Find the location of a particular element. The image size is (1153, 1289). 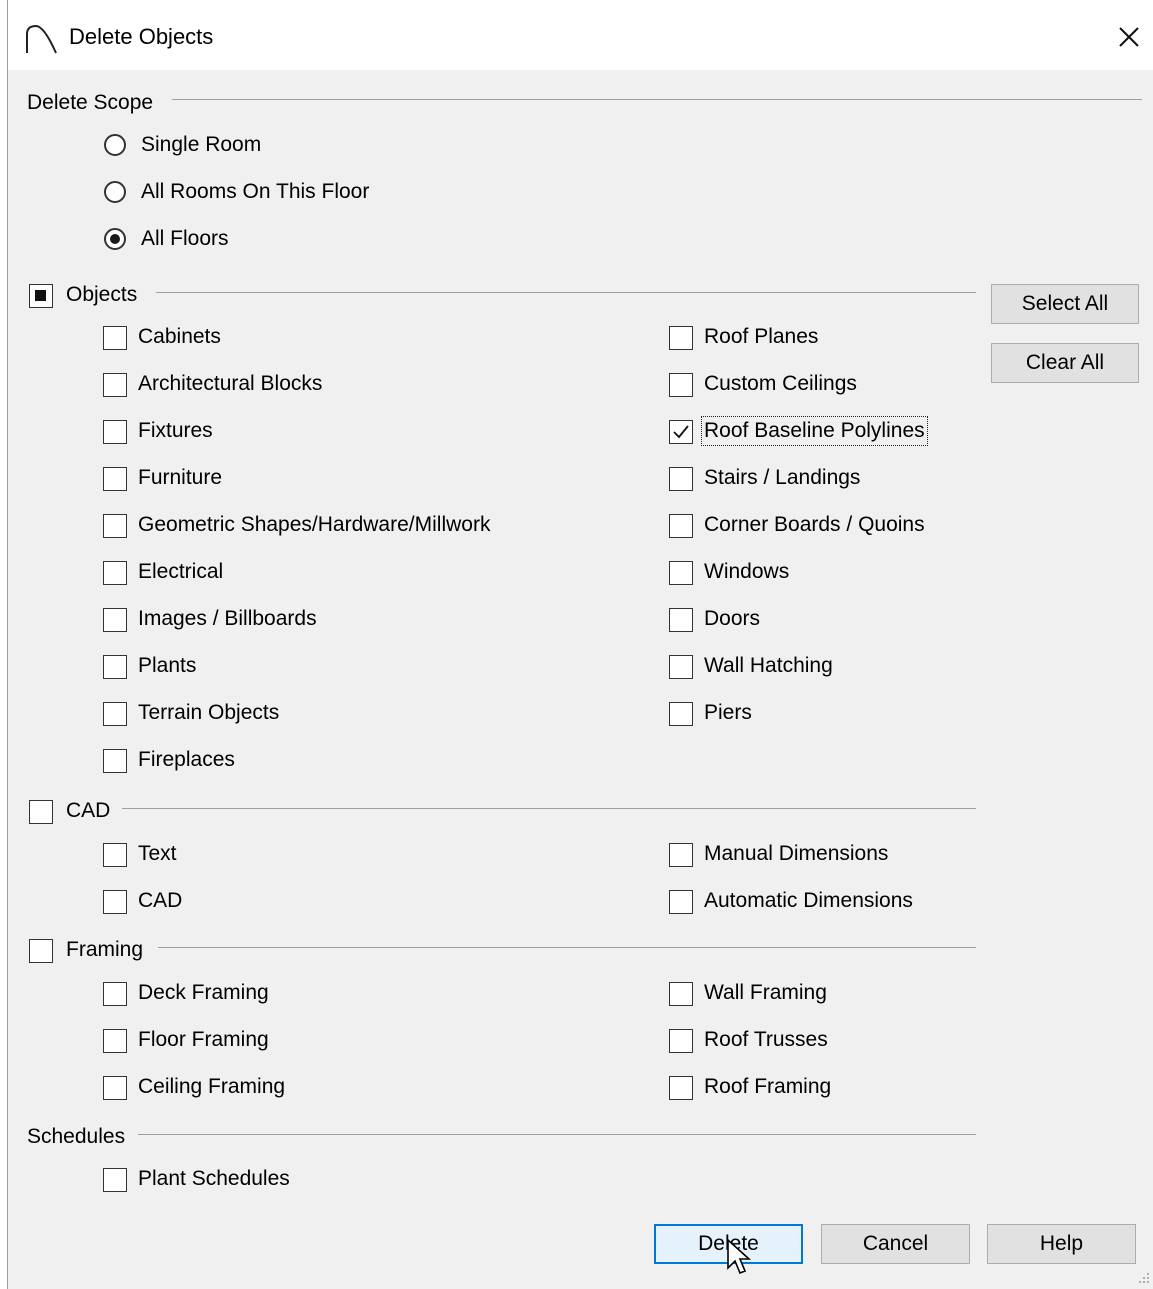

objects-label-electrical: Electrical is located at coordinates (180, 572).